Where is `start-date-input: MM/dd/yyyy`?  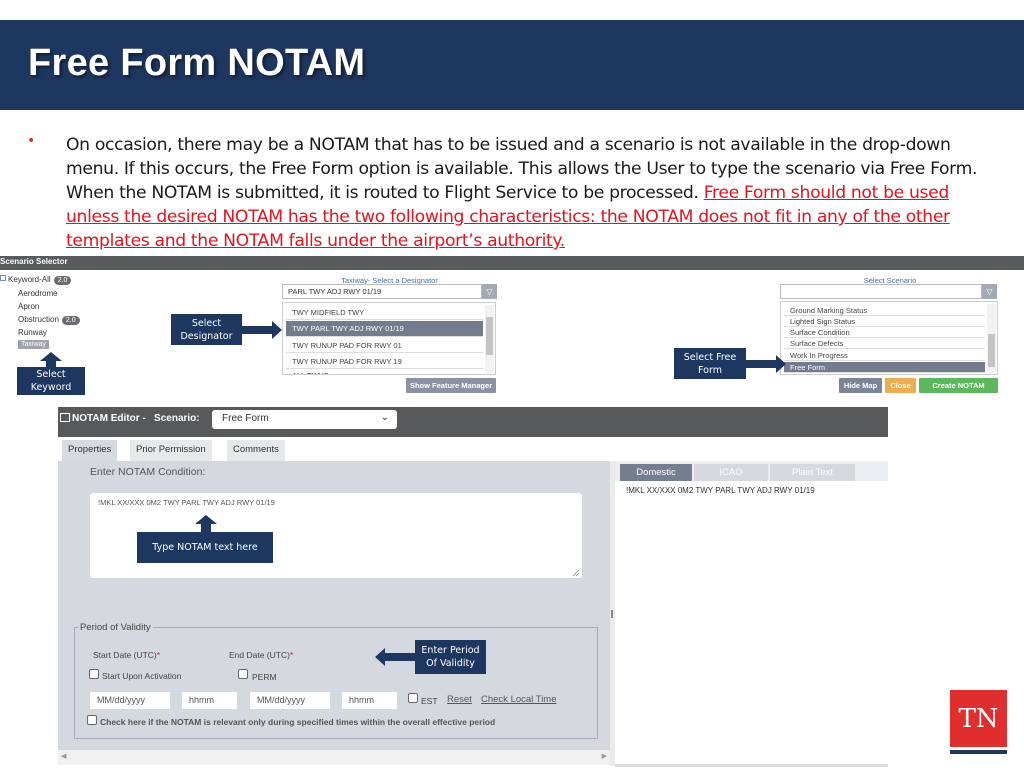
start-date-input: MM/dd/yyyy is located at coordinates (130, 700).